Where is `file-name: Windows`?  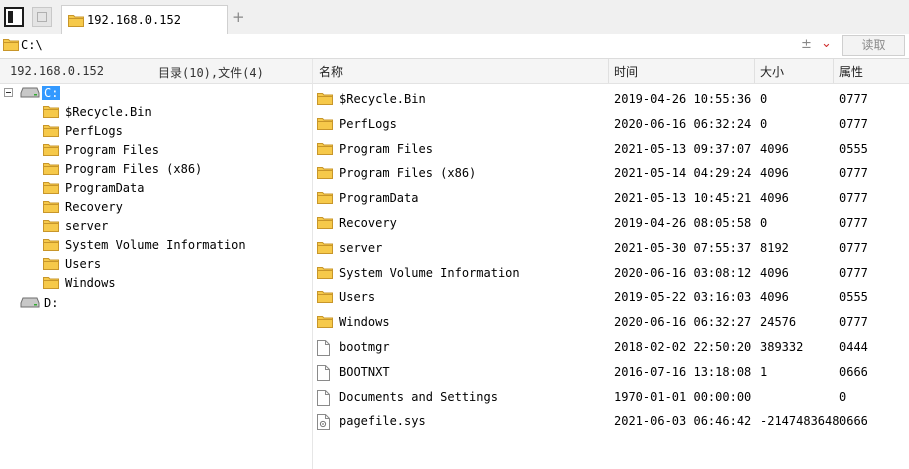 file-name: Windows is located at coordinates (364, 322).